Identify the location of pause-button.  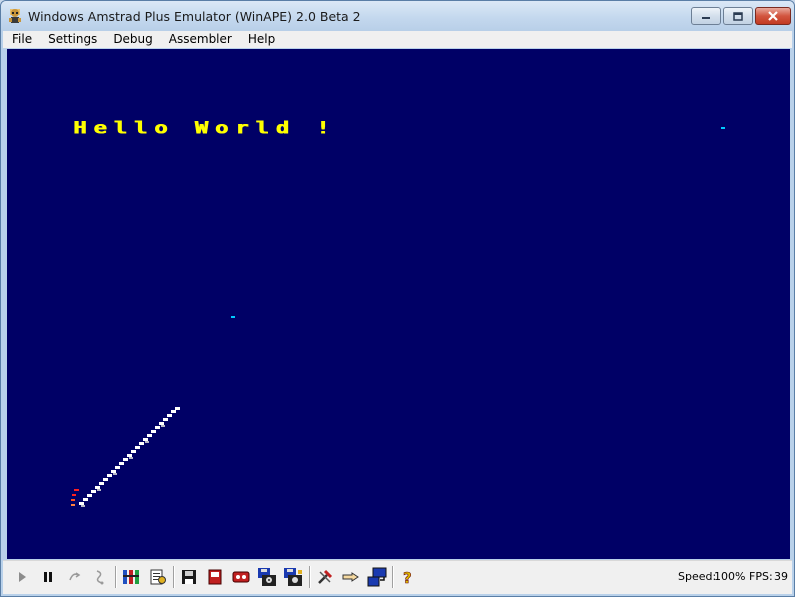
(48, 577).